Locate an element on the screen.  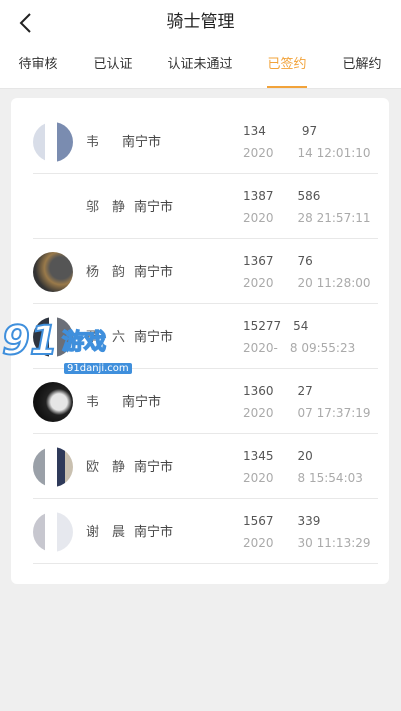
watermark-url: 91danji.com is located at coordinates (98, 368).